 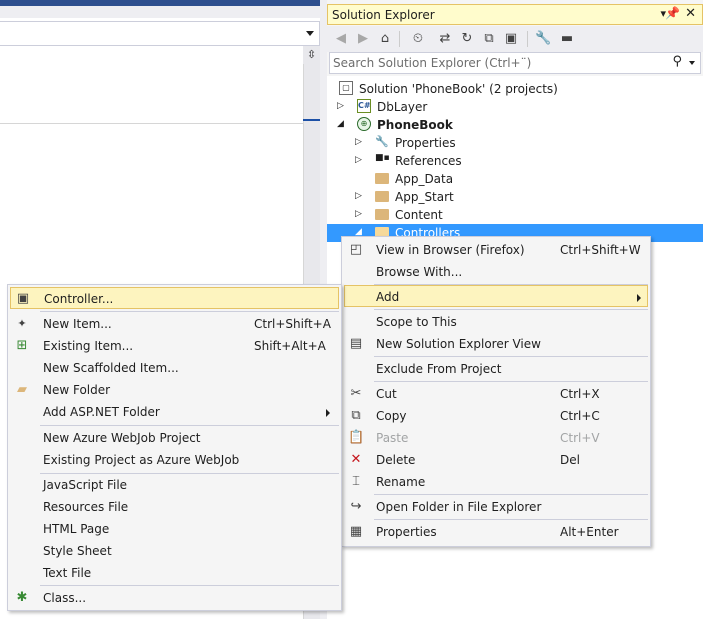 I want to click on menu-item-add-aspnet-folder: Add ASP.NET Folder, so click(x=174, y=412).